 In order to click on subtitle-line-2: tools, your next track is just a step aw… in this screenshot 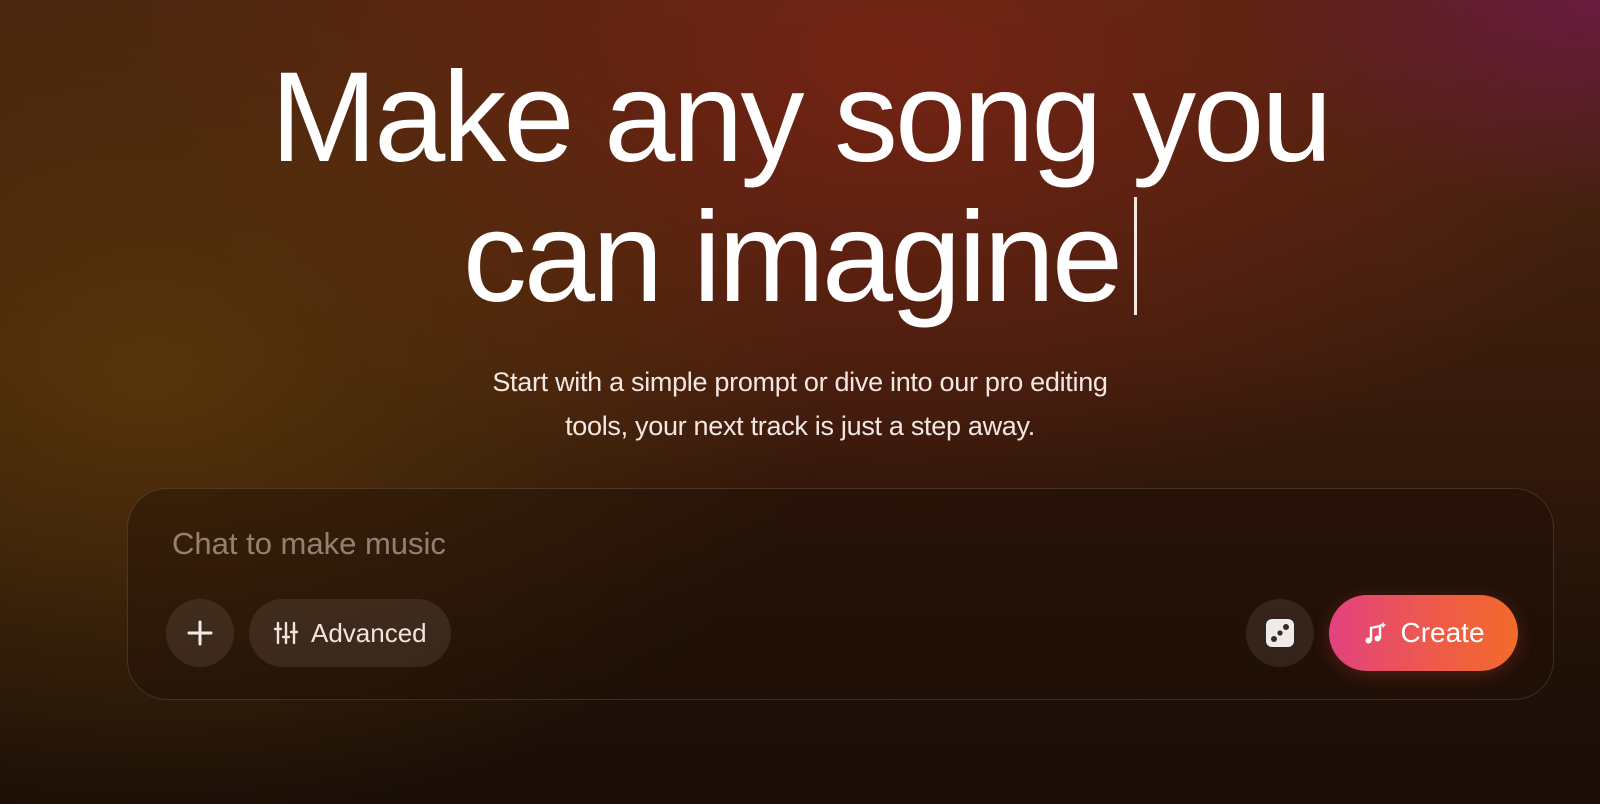, I will do `click(800, 426)`.